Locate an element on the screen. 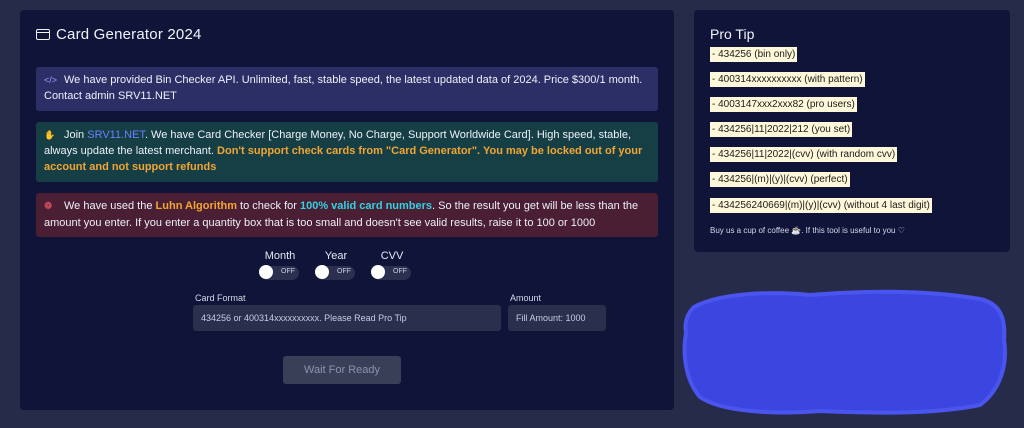 This screenshot has height=428, width=1024. month-toggle-knob is located at coordinates (266, 272).